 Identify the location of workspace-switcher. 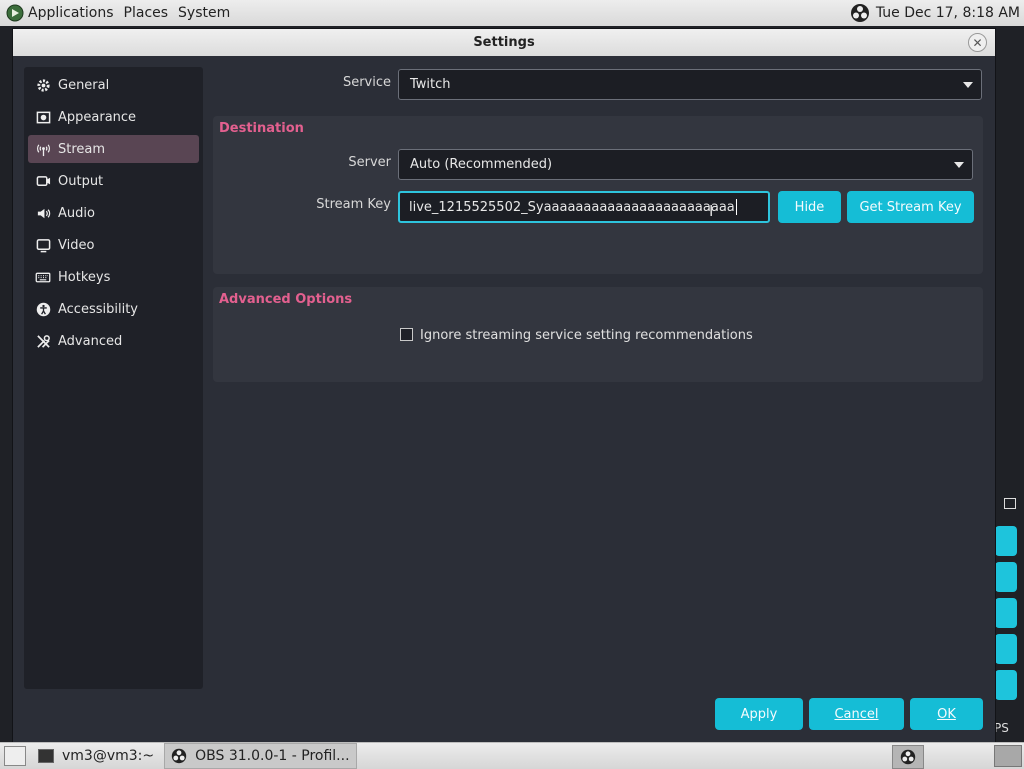
(1008, 756).